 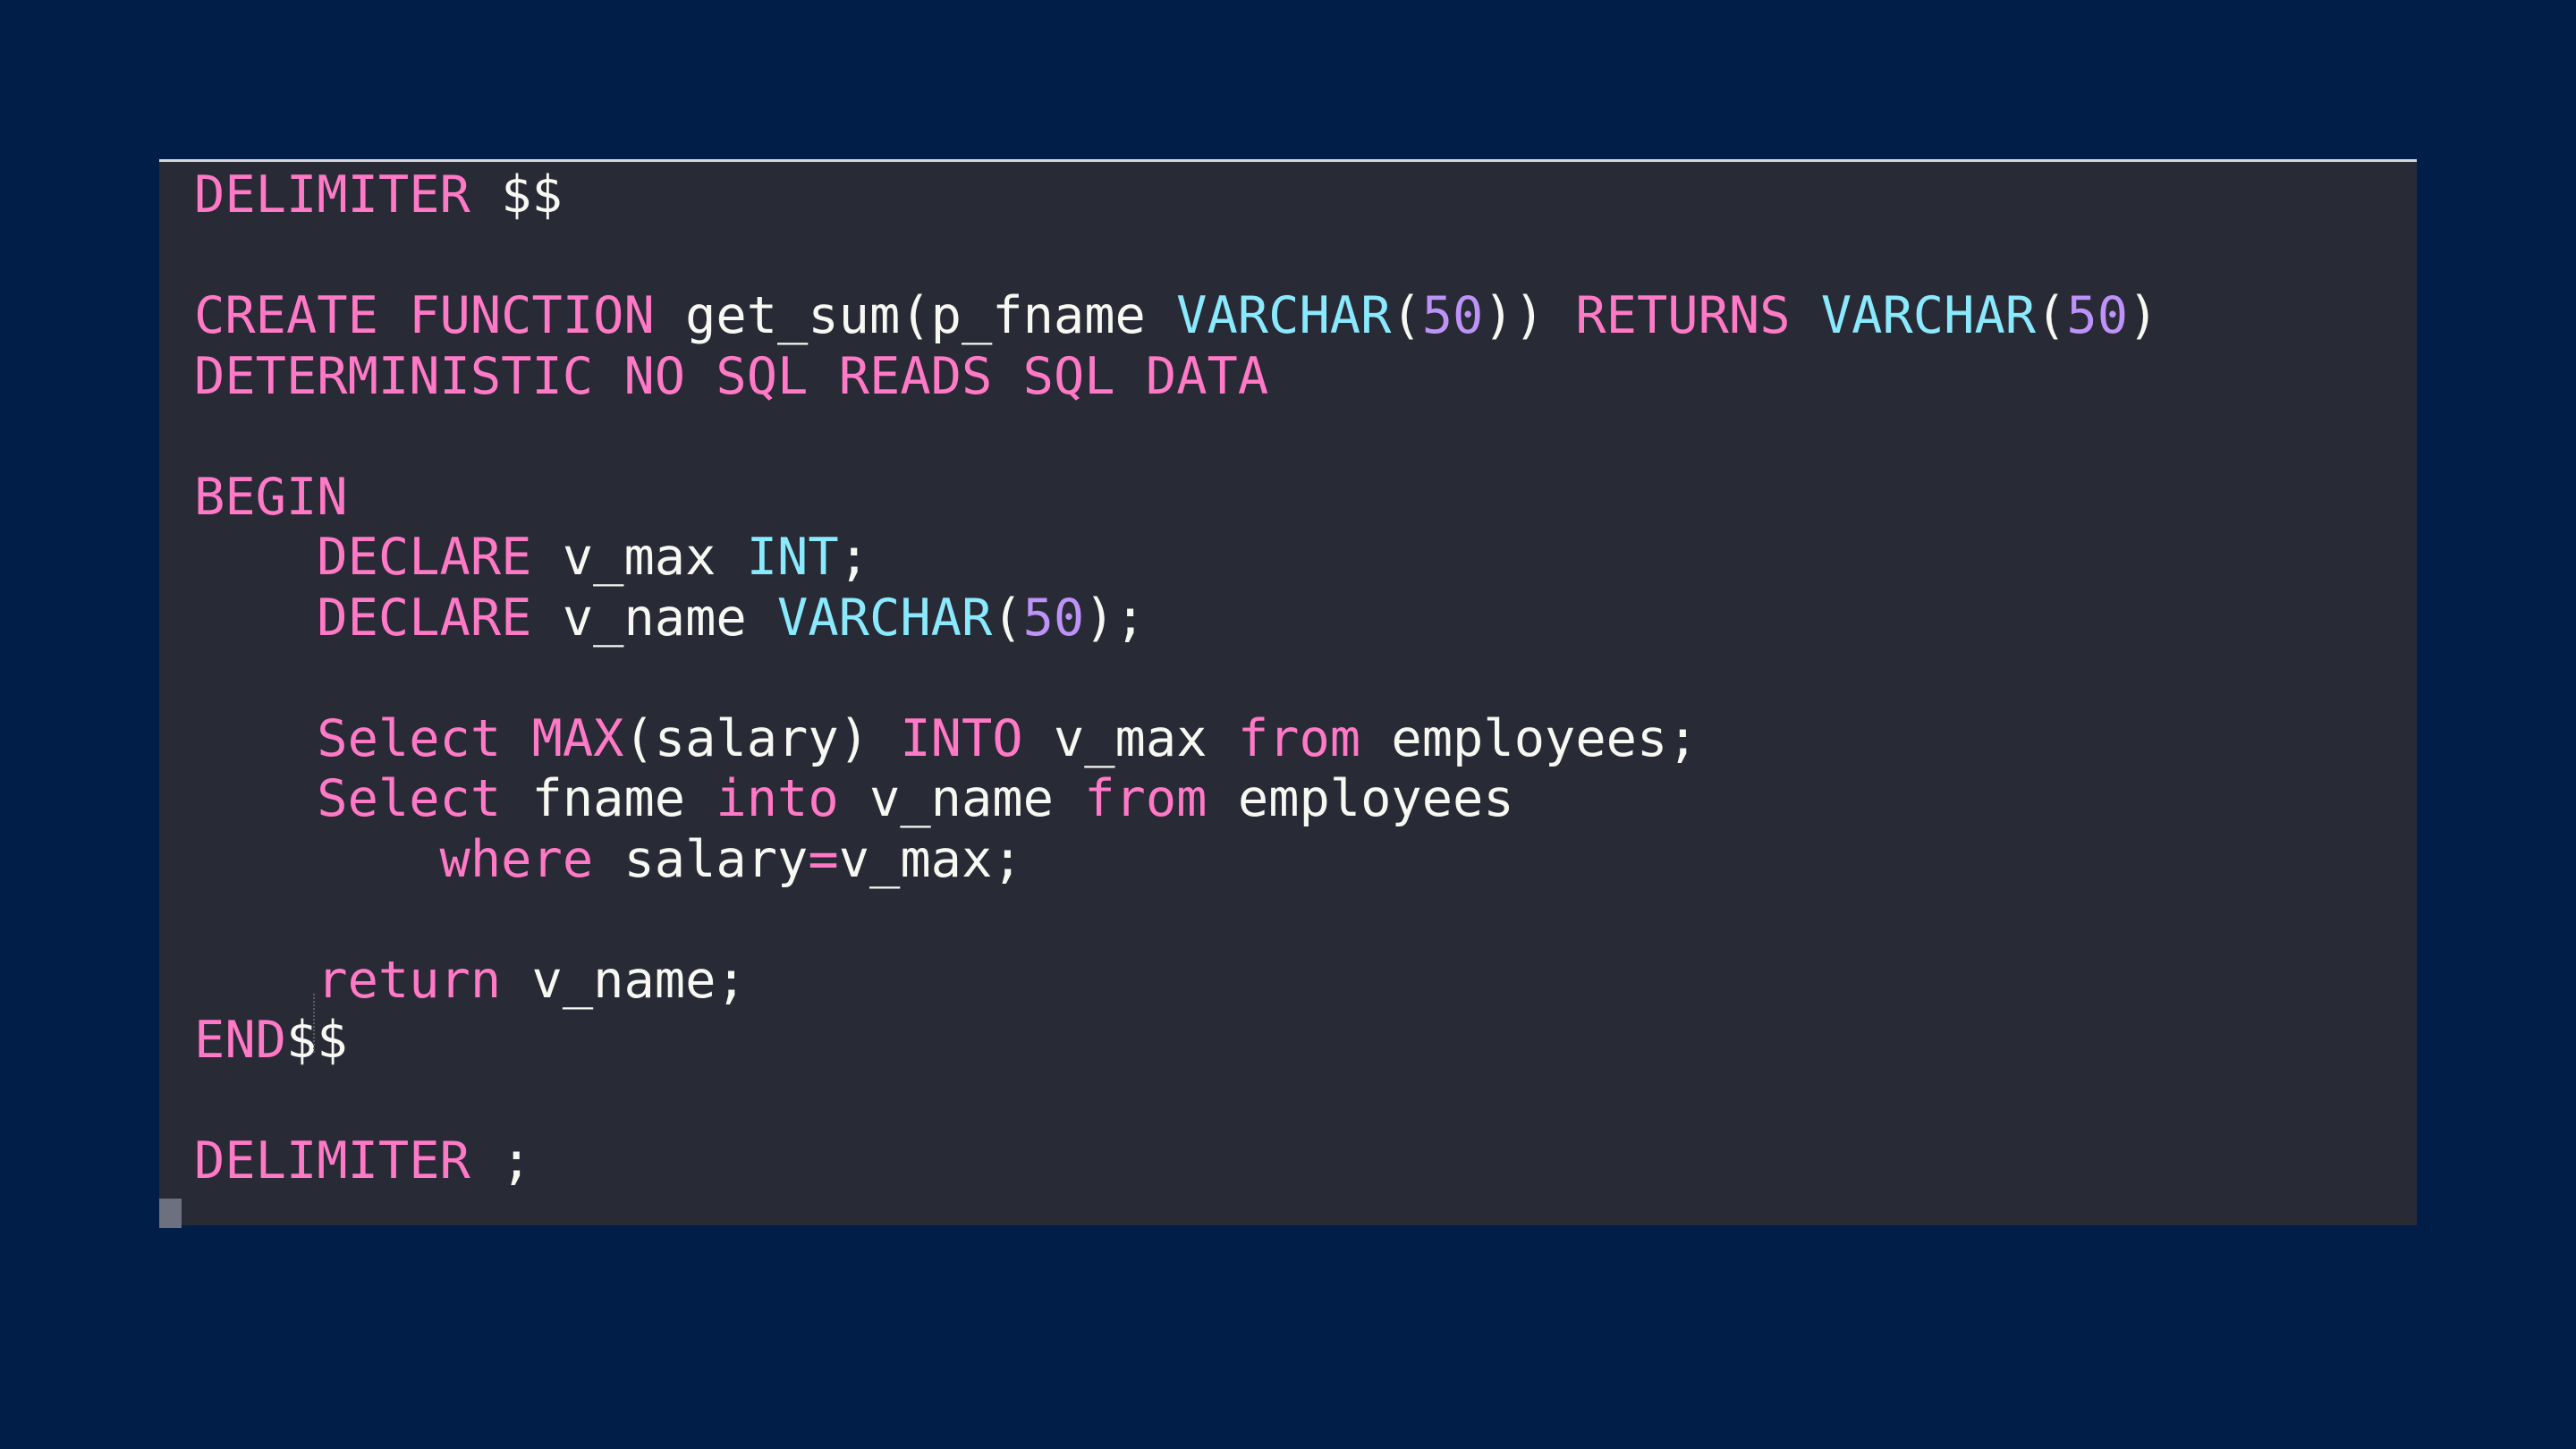 What do you see at coordinates (1176, 498) in the screenshot?
I see `code-line: BEGIN` at bounding box center [1176, 498].